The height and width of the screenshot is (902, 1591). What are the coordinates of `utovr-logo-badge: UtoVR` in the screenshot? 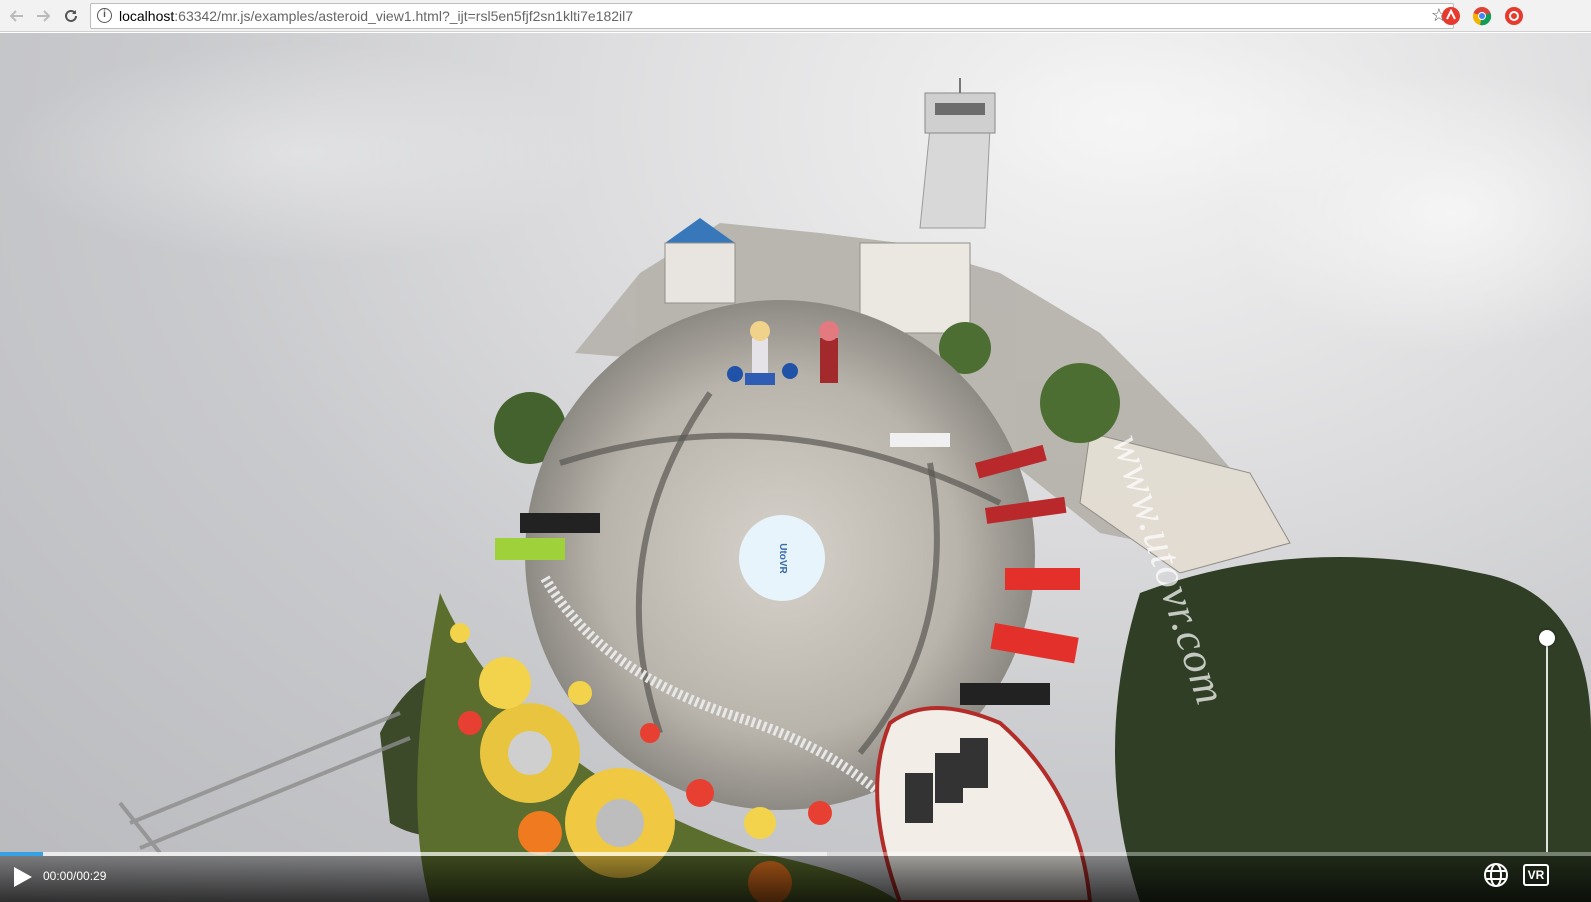 It's located at (782, 558).